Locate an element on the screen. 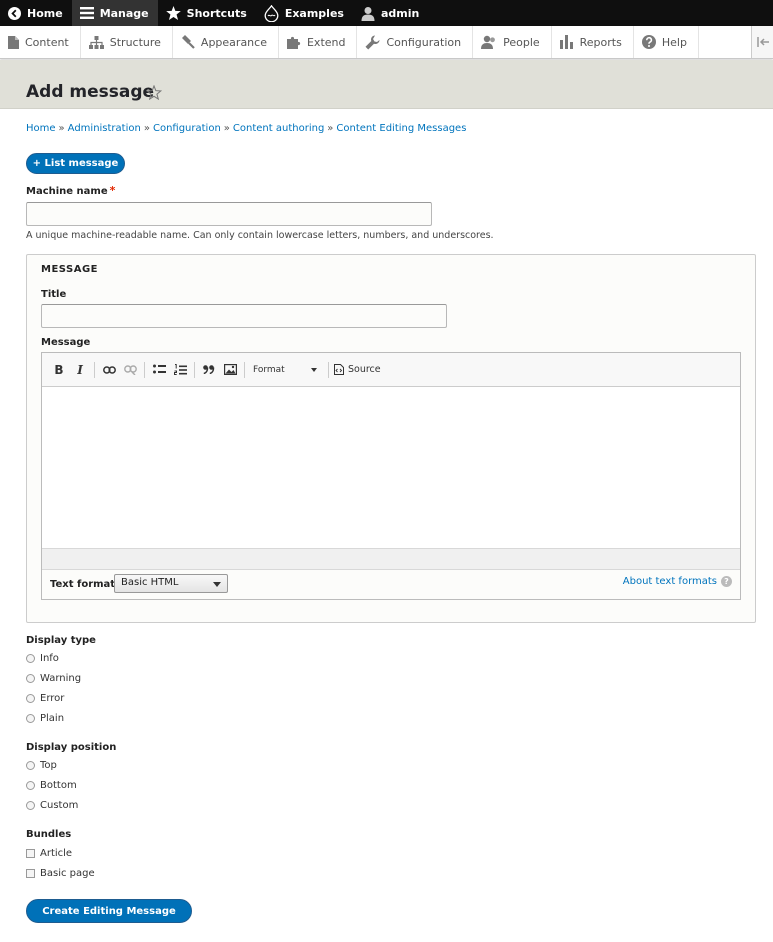  tray-orientation-toggle is located at coordinates (762, 42).